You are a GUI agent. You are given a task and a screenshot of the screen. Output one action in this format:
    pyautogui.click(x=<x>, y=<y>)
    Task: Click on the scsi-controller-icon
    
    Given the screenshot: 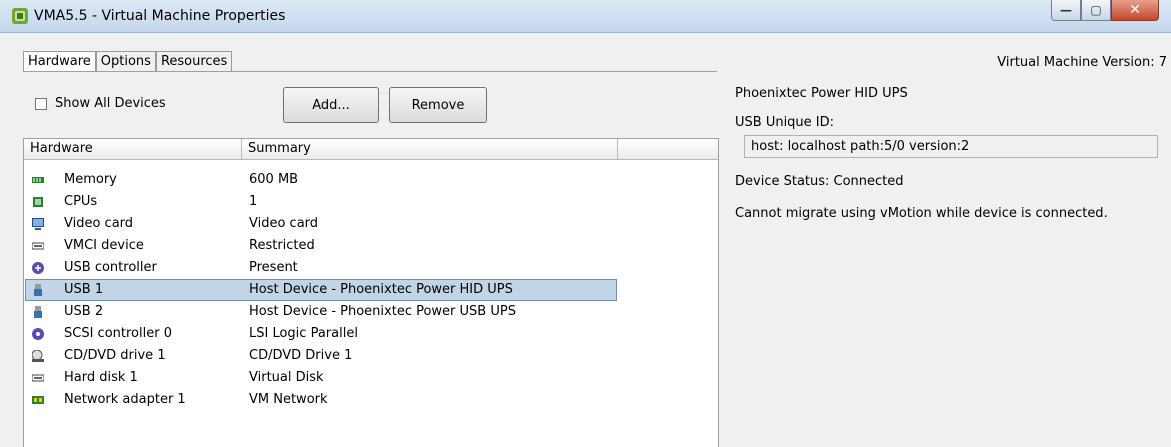 What is the action you would take?
    pyautogui.click(x=38, y=334)
    